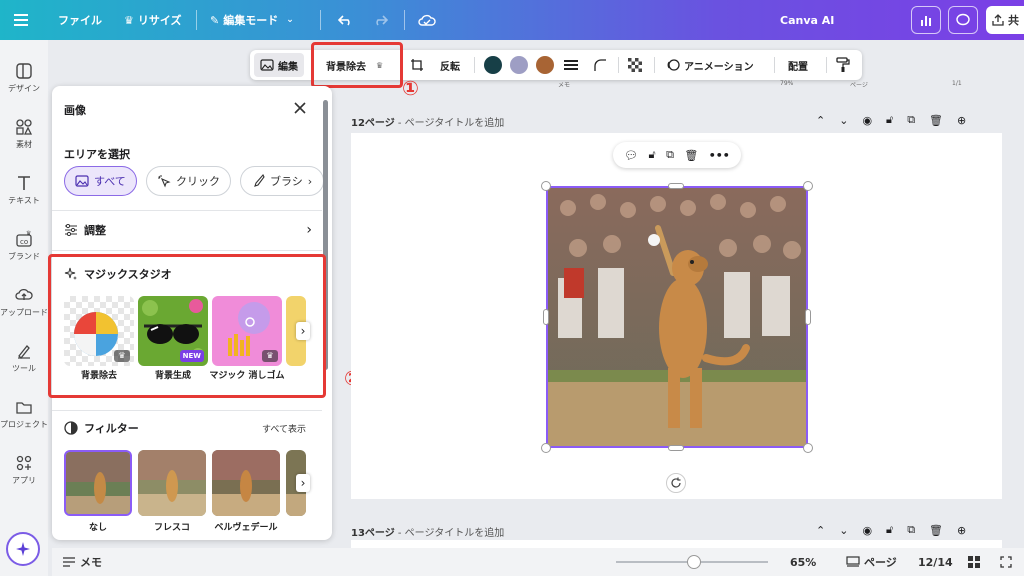 This screenshot has width=1024, height=576. Describe the element at coordinates (719, 155) in the screenshot. I see `more-icon: •••` at that location.